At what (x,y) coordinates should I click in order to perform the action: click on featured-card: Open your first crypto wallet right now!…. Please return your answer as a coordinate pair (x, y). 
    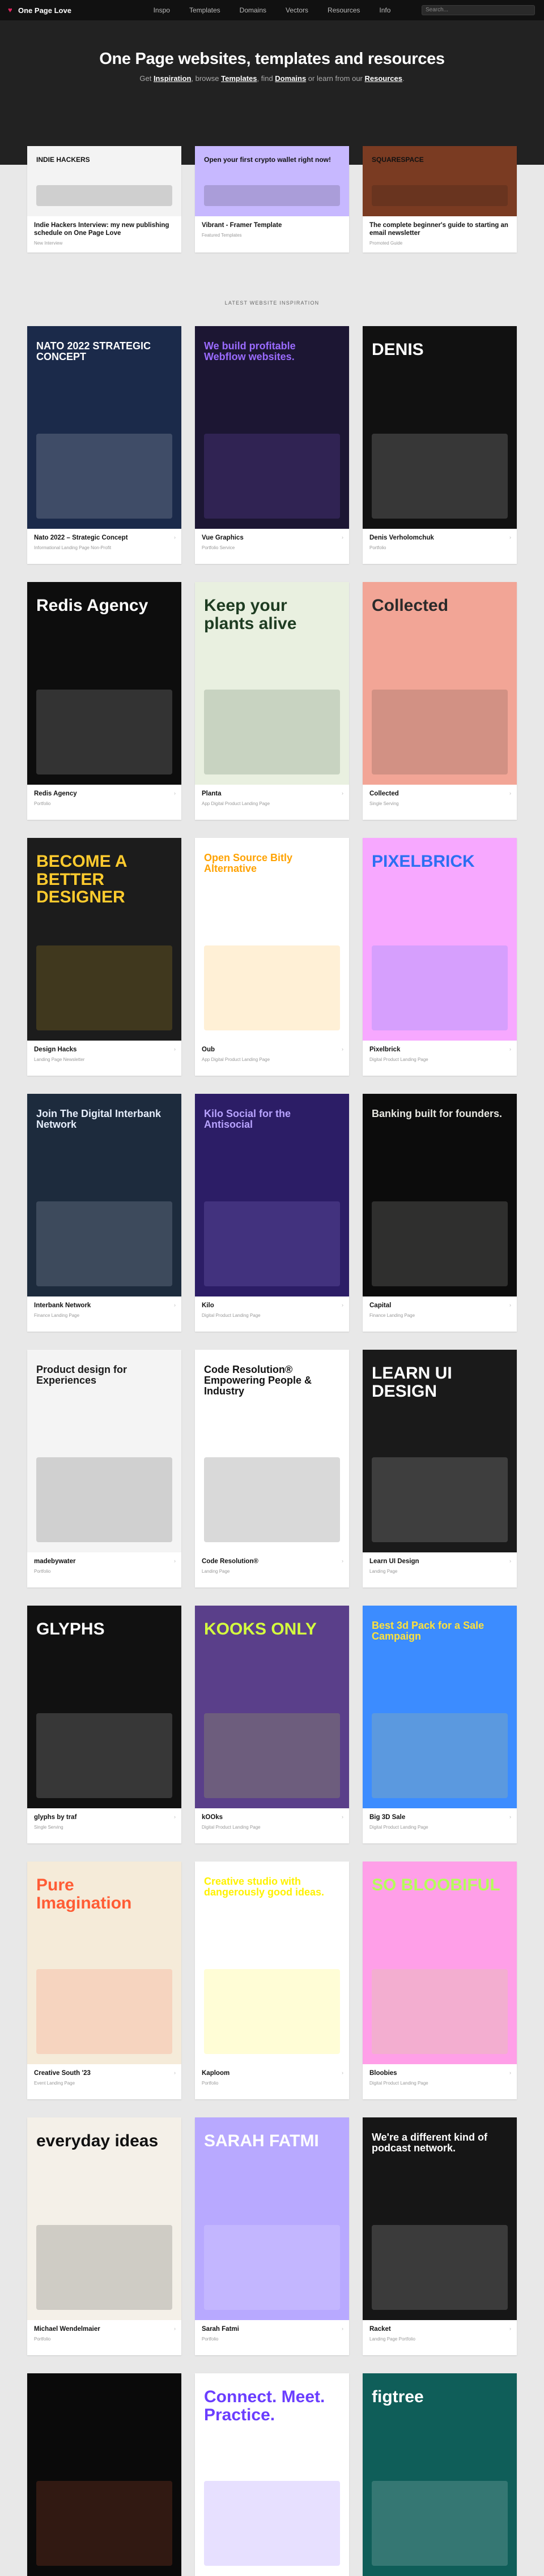
    Looking at the image, I should click on (272, 199).